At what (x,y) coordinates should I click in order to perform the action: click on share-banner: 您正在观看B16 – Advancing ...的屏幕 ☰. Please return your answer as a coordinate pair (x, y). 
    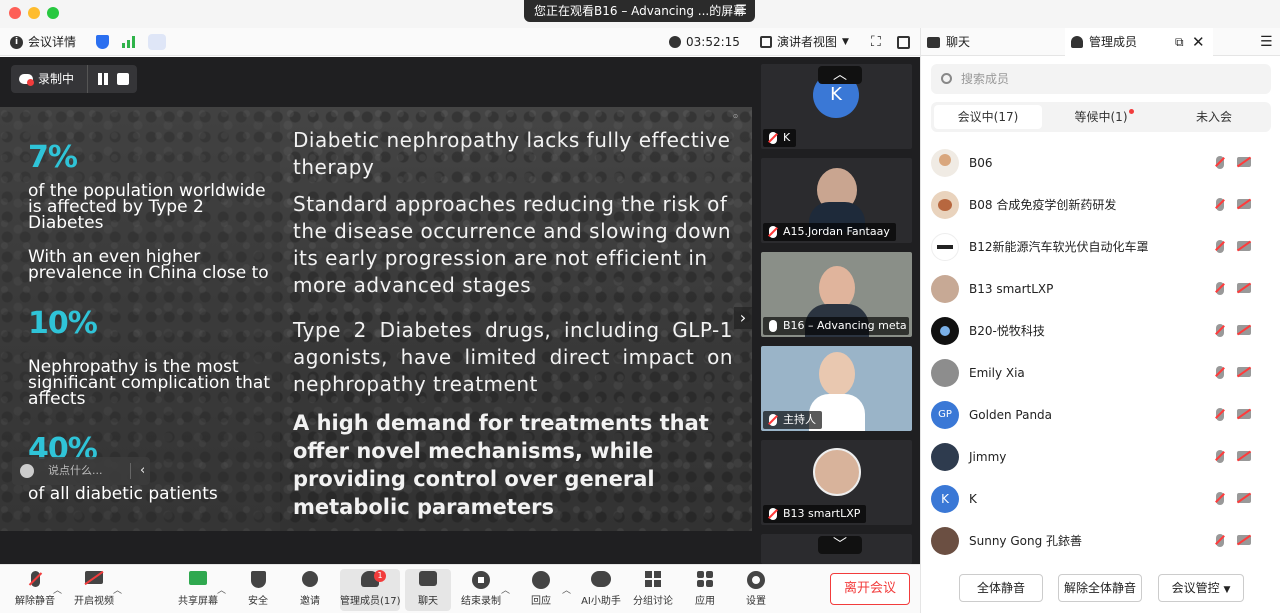
    Looking at the image, I should click on (639, 11).